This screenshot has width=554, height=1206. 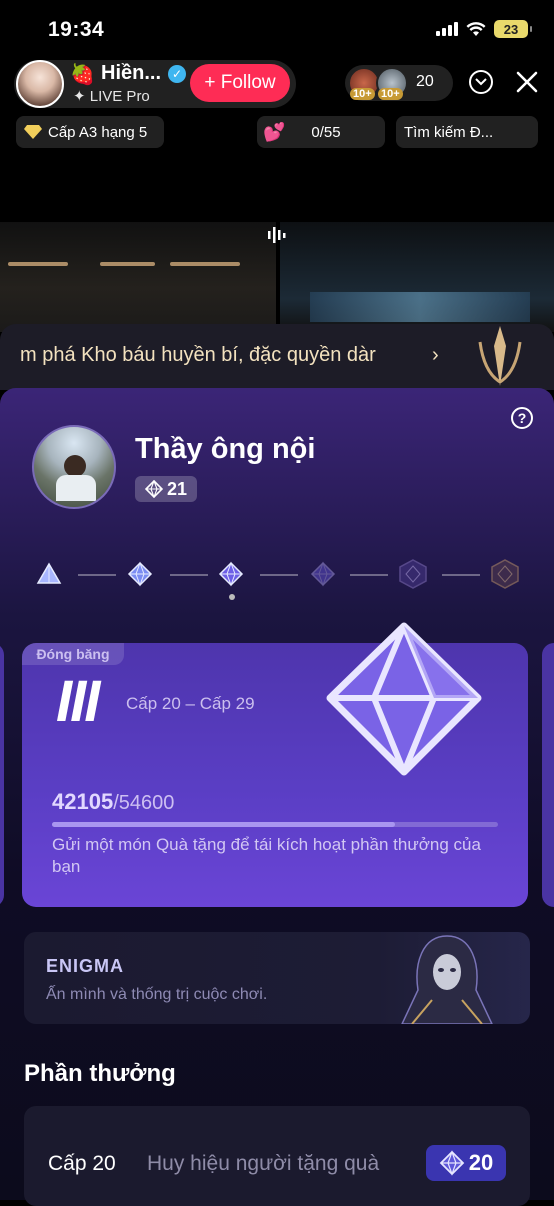 I want to click on rewards-title: Phần thưởng, so click(x=100, y=1073).